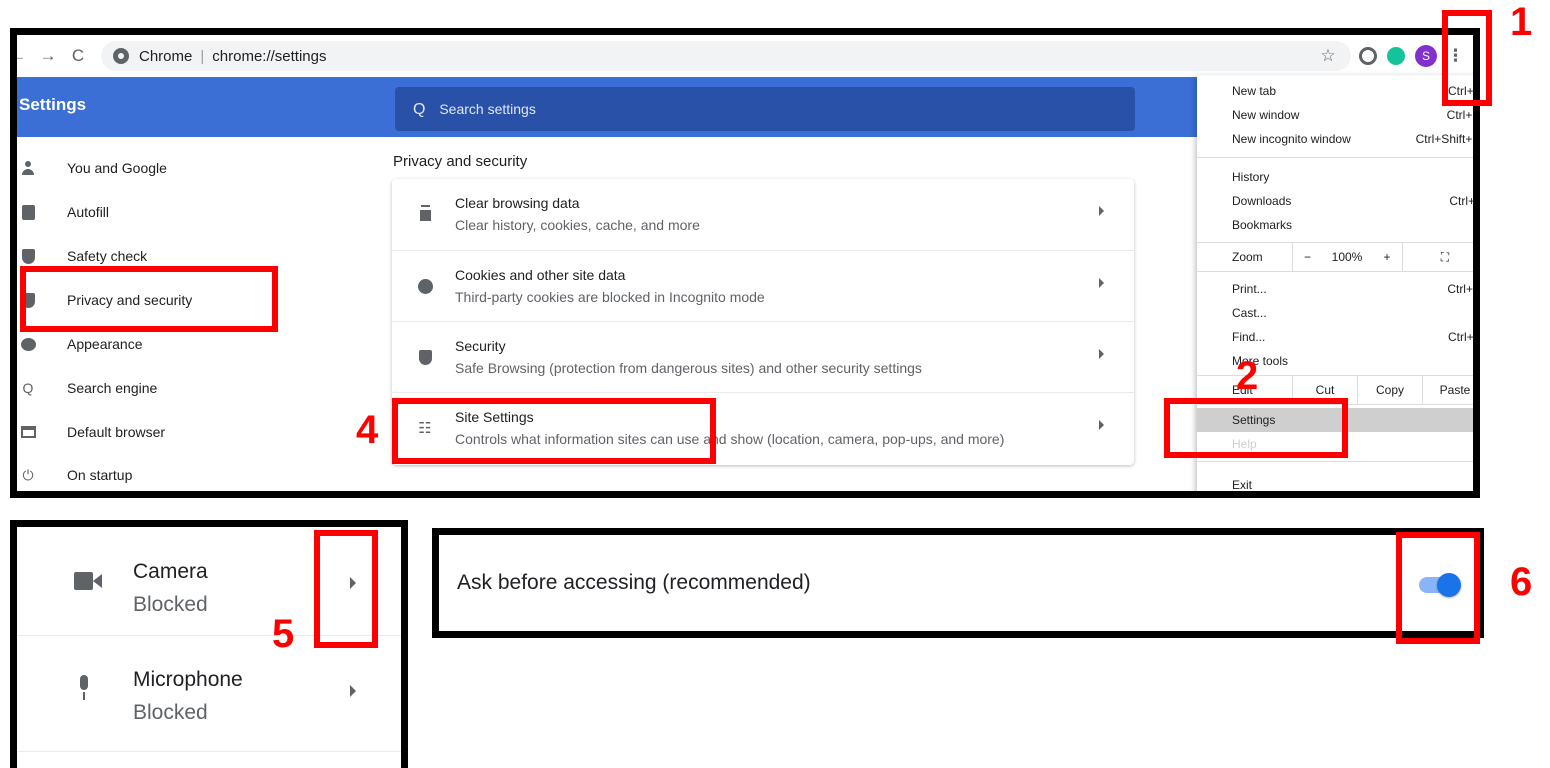  Describe the element at coordinates (1438, 588) in the screenshot. I see `annotation-box-toggle` at that location.